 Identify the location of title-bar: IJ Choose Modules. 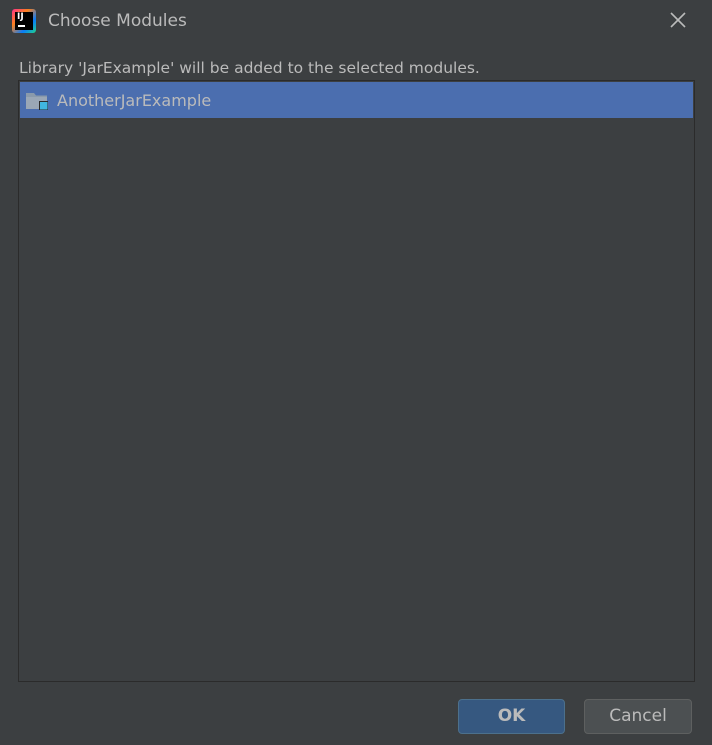
(356, 21).